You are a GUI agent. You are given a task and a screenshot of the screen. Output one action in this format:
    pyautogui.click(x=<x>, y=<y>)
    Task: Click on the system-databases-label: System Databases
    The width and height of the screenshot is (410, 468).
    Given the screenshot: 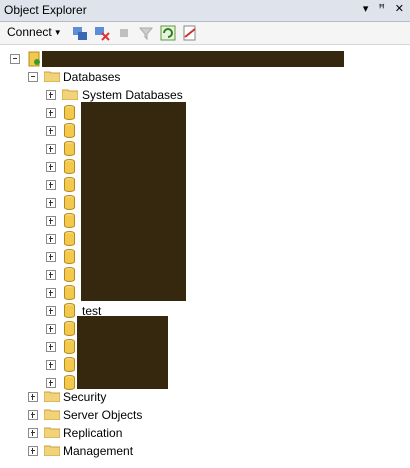 What is the action you would take?
    pyautogui.click(x=132, y=95)
    